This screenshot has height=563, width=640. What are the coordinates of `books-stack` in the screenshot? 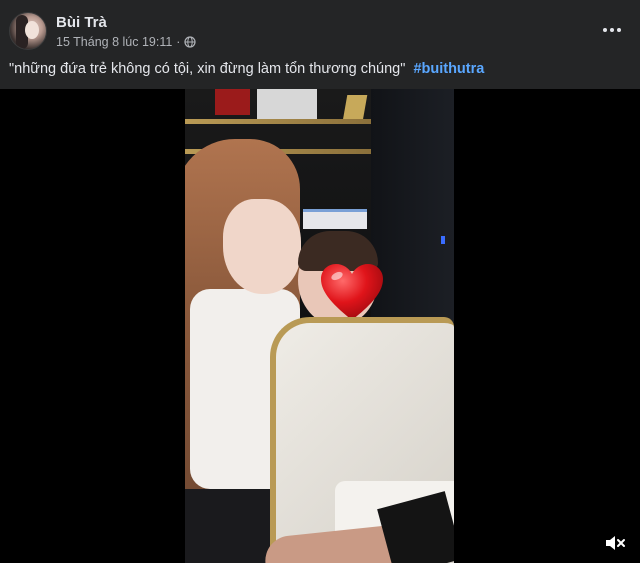 It's located at (335, 219).